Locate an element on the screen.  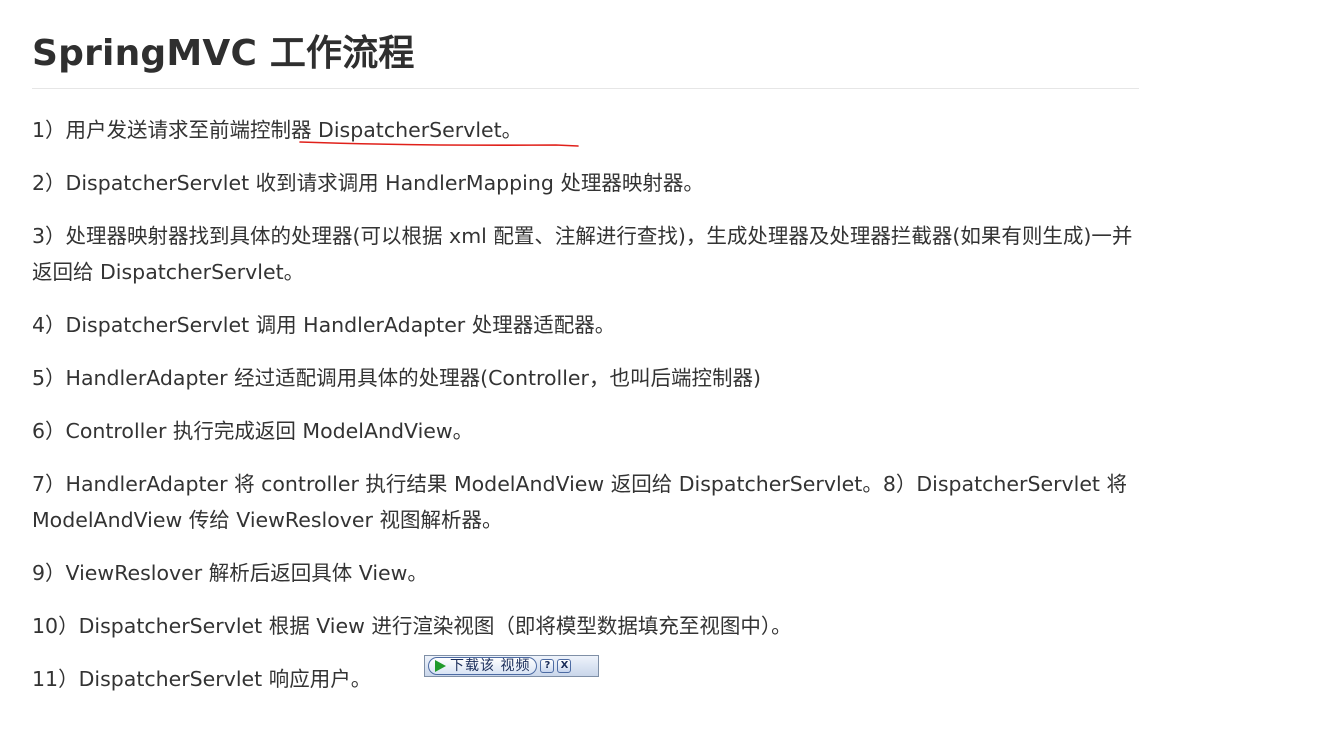
page-title: SpringMVC 工作流程 is located at coordinates (223, 53).